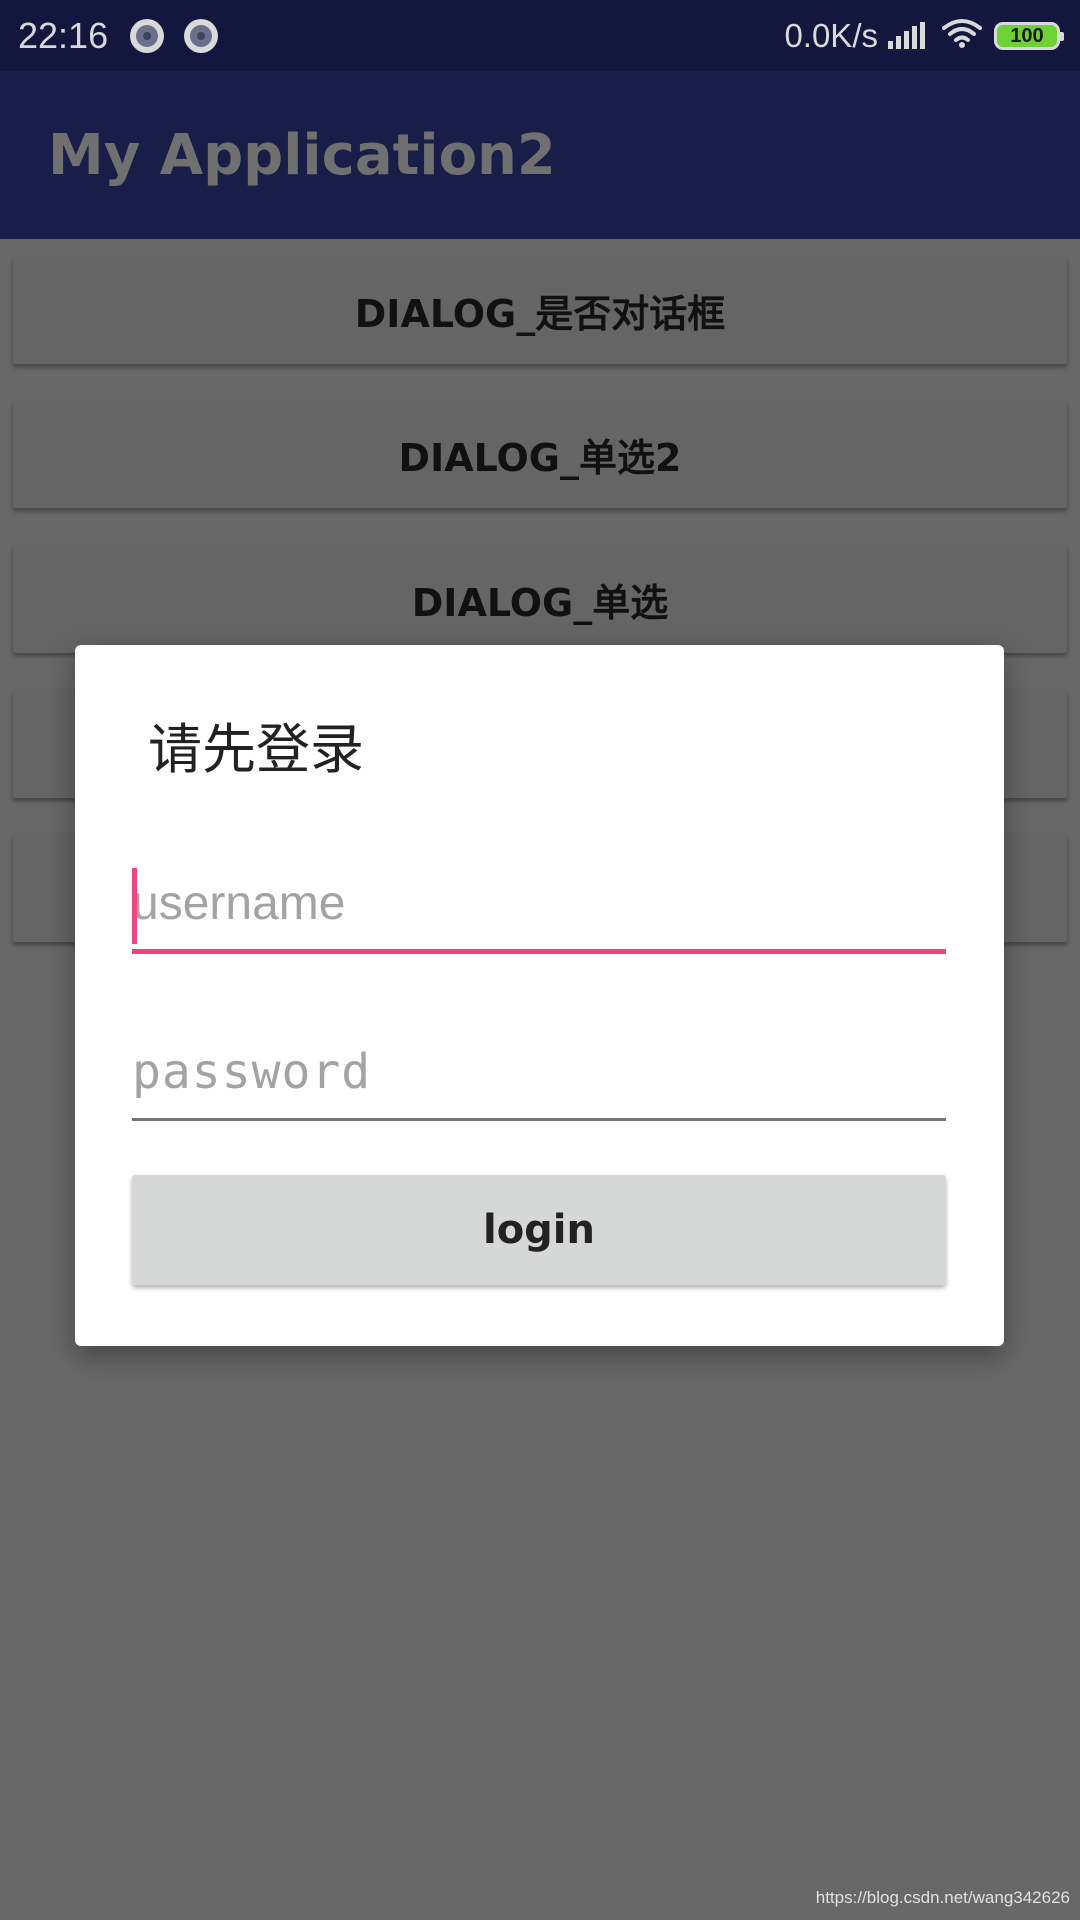 This screenshot has width=1080, height=1920. What do you see at coordinates (63, 35) in the screenshot?
I see `status-time: 22:16` at bounding box center [63, 35].